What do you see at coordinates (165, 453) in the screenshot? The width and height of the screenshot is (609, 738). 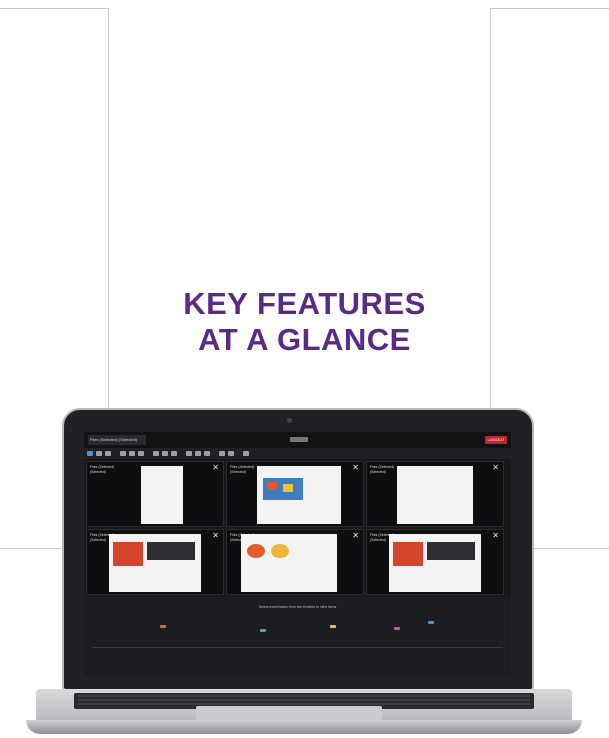 I see `annotate-icon` at bounding box center [165, 453].